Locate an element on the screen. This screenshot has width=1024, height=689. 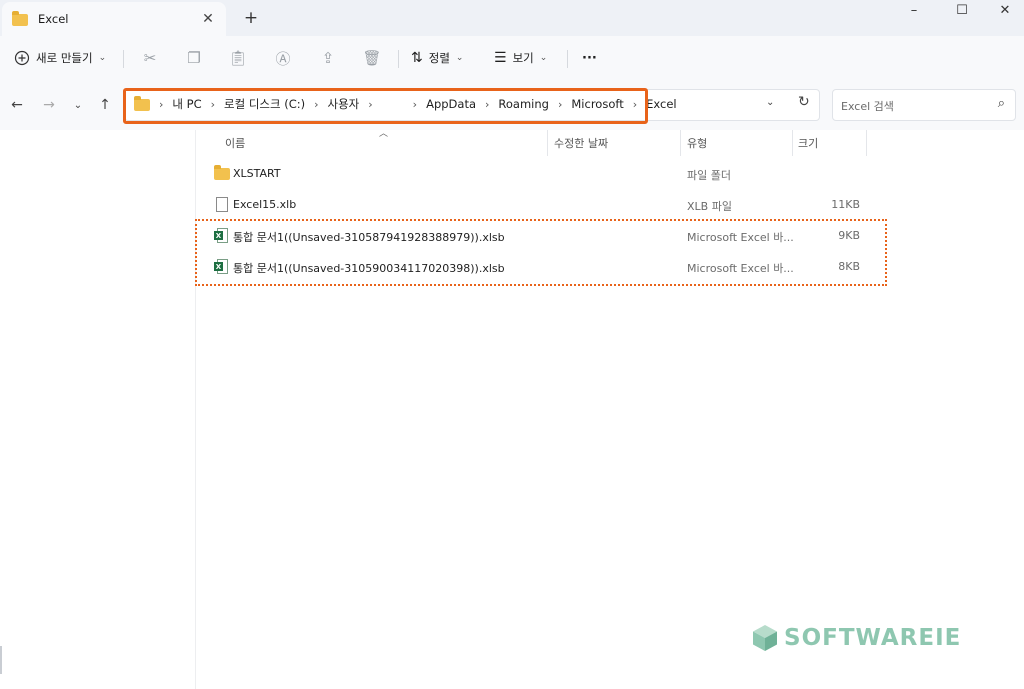
crumb-excel: Excel is located at coordinates (661, 104).